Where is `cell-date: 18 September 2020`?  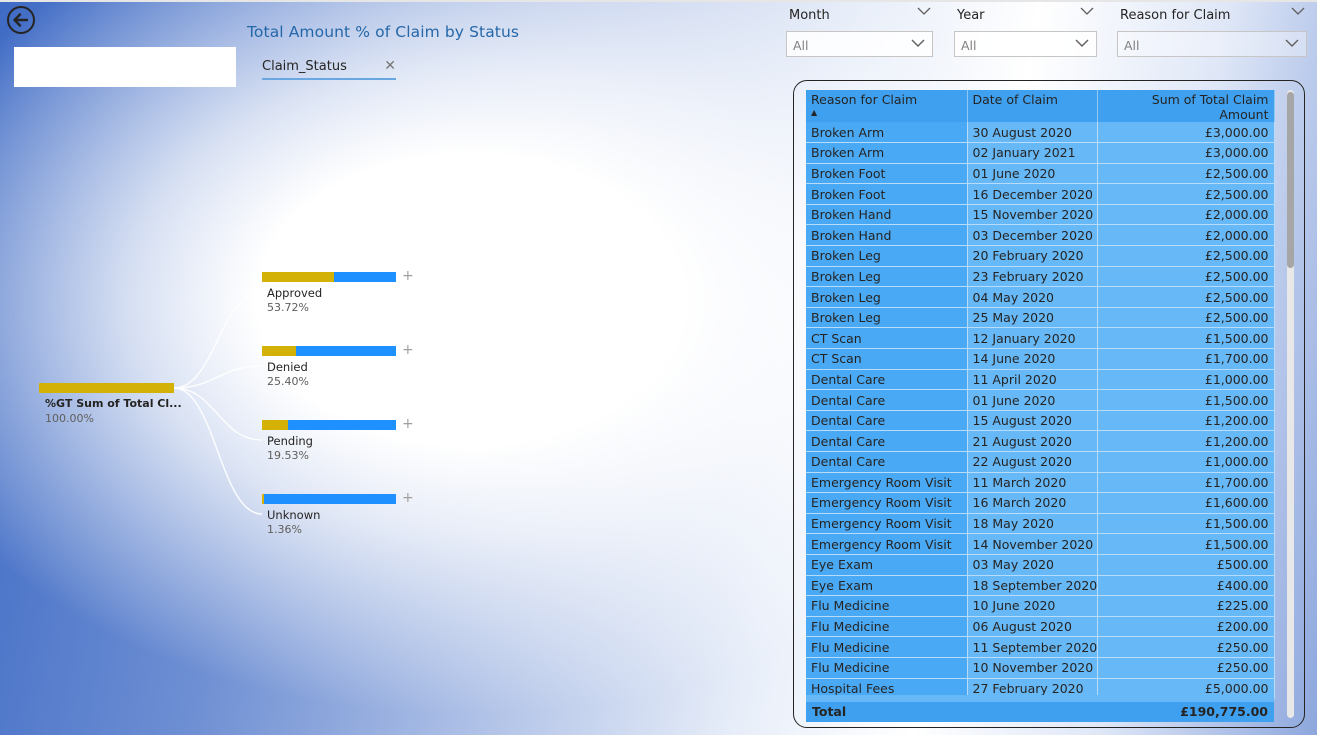
cell-date: 18 September 2020 is located at coordinates (1032, 586).